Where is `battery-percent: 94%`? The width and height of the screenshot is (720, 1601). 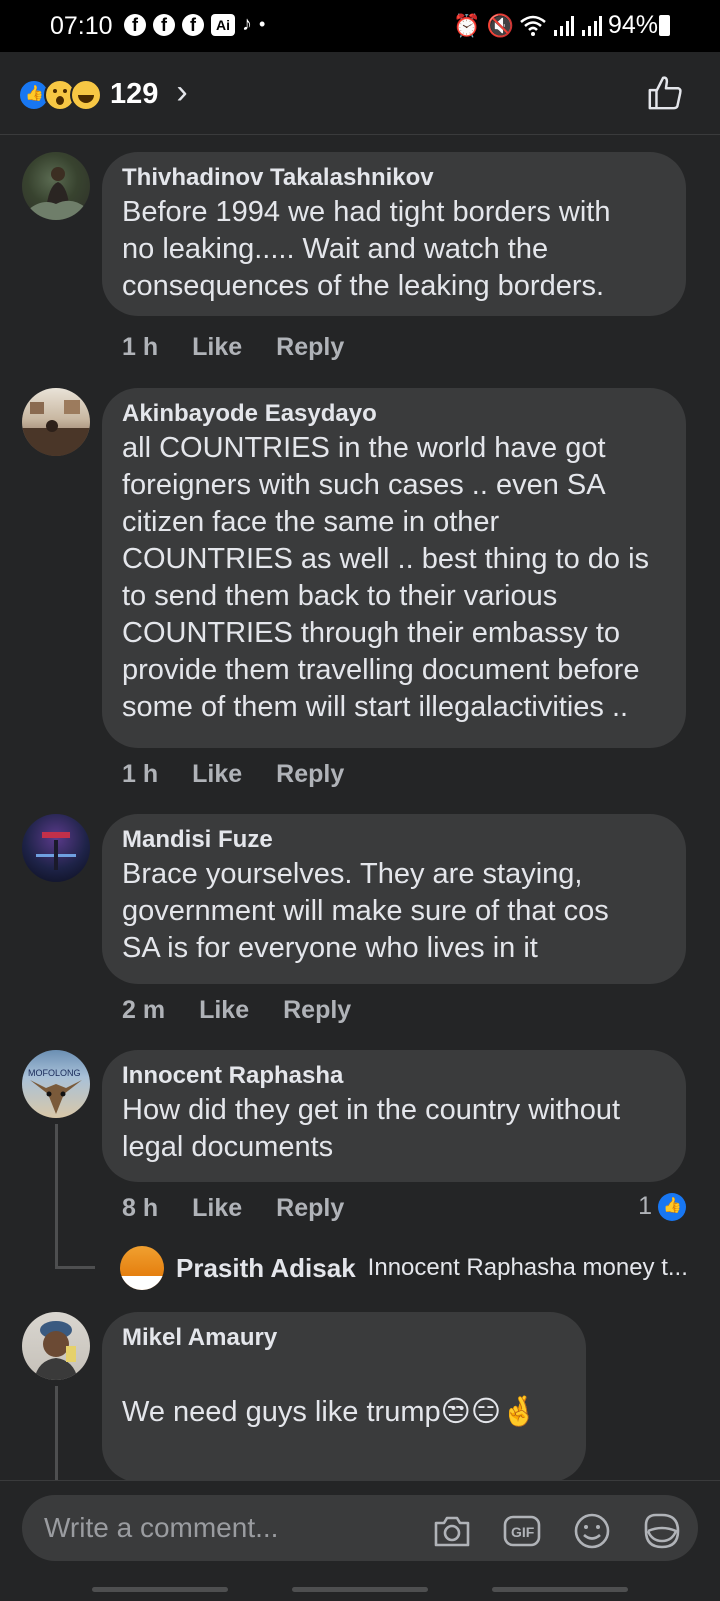
battery-percent: 94% is located at coordinates (632, 25).